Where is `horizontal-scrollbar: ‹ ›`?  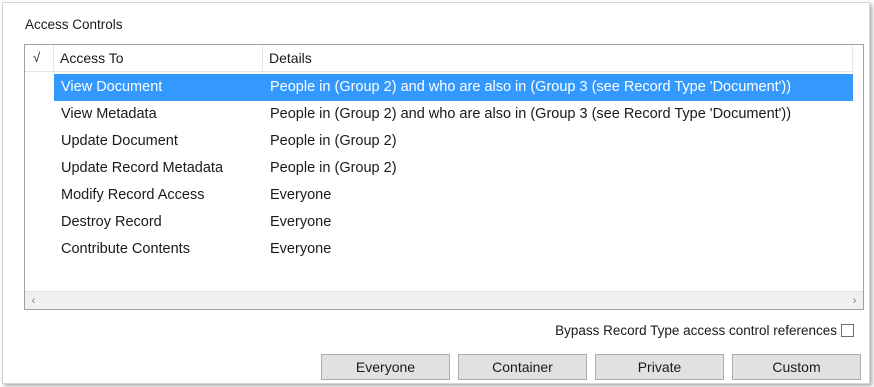
horizontal-scrollbar: ‹ › is located at coordinates (444, 300).